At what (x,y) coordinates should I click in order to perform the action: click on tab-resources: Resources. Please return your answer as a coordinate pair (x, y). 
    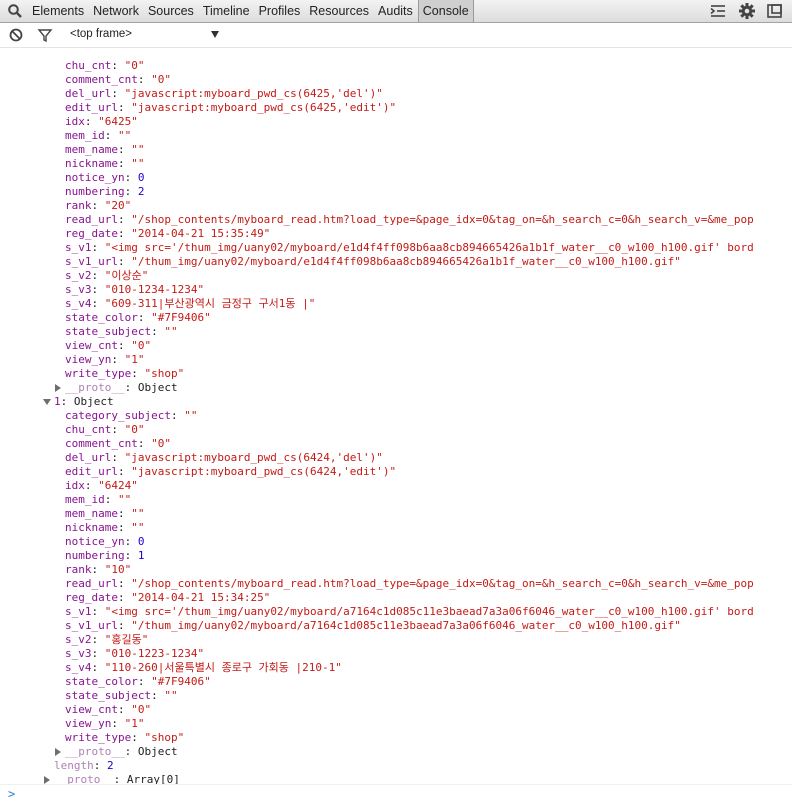
    Looking at the image, I should click on (339, 11).